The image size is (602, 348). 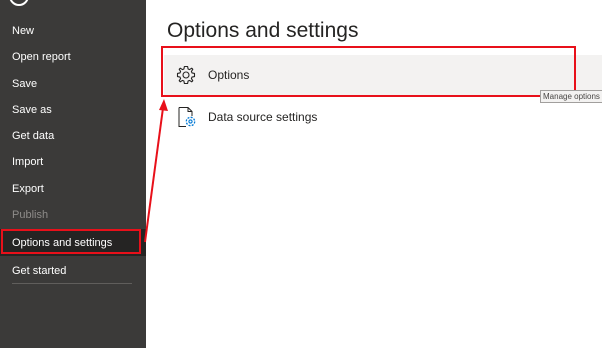 What do you see at coordinates (19, 3) in the screenshot?
I see `back-button` at bounding box center [19, 3].